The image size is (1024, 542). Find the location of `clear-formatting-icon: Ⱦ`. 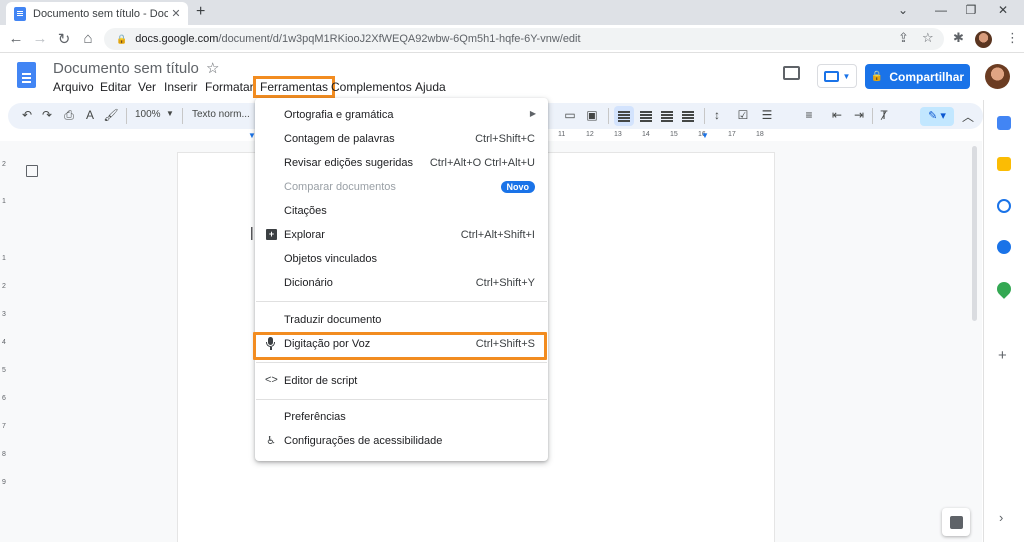

clear-formatting-icon: Ⱦ is located at coordinates (884, 115).